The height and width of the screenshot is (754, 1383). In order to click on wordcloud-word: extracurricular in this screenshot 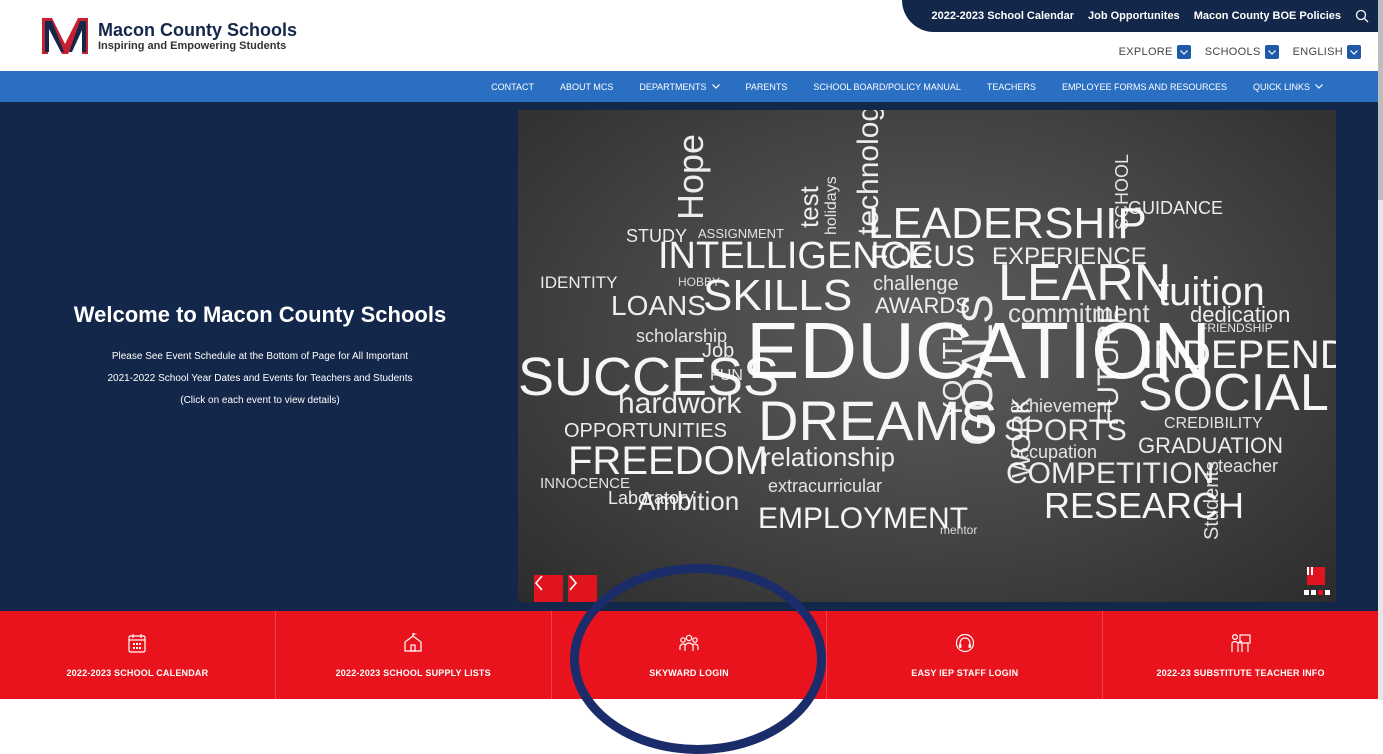, I will do `click(825, 486)`.